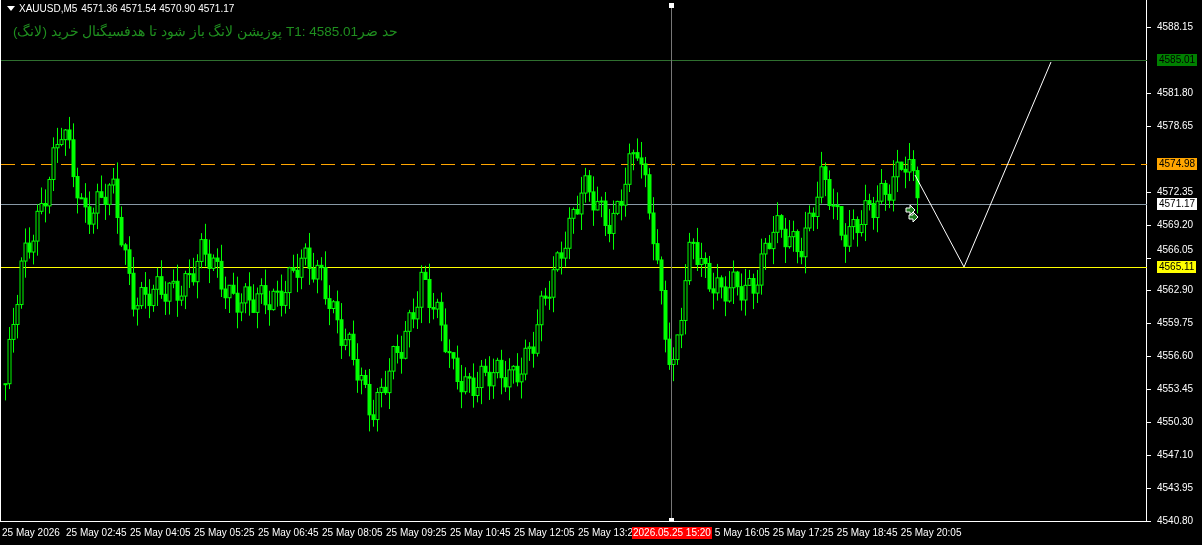 The height and width of the screenshot is (545, 1202). Describe the element at coordinates (1175, 126) in the screenshot. I see `price-tick: 4578.65` at that location.